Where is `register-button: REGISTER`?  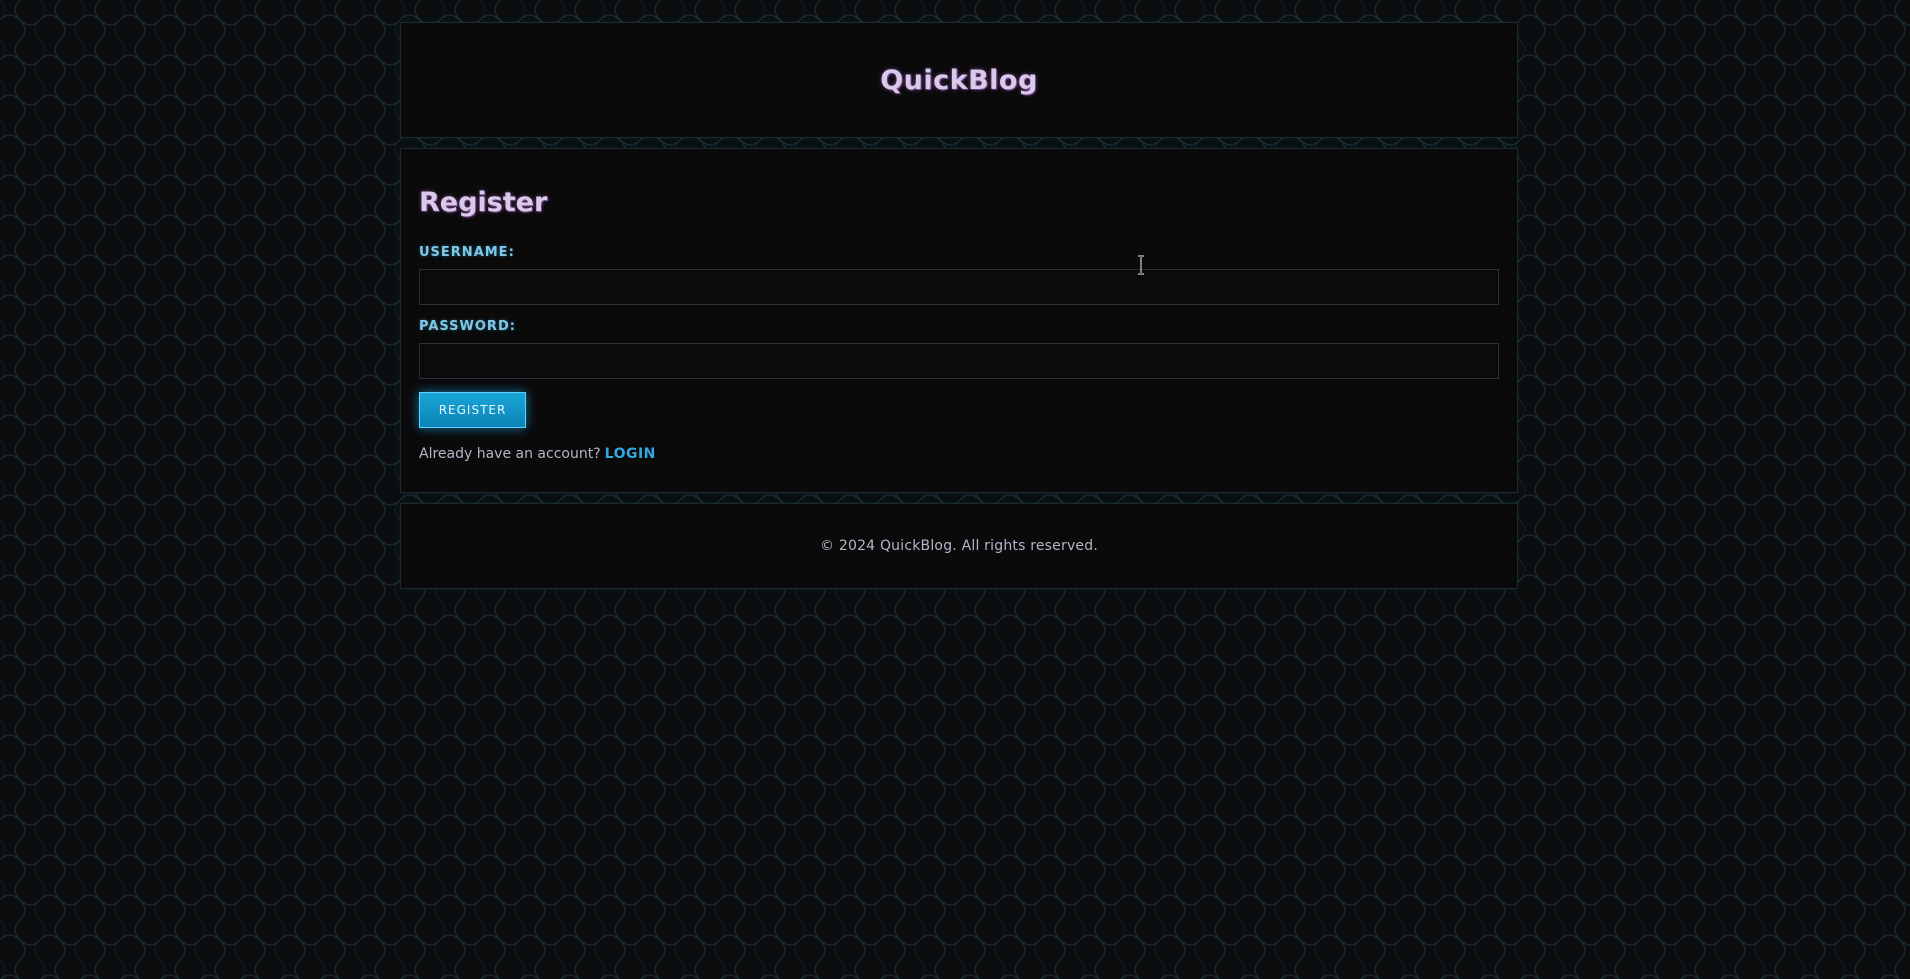 register-button: REGISTER is located at coordinates (472, 410).